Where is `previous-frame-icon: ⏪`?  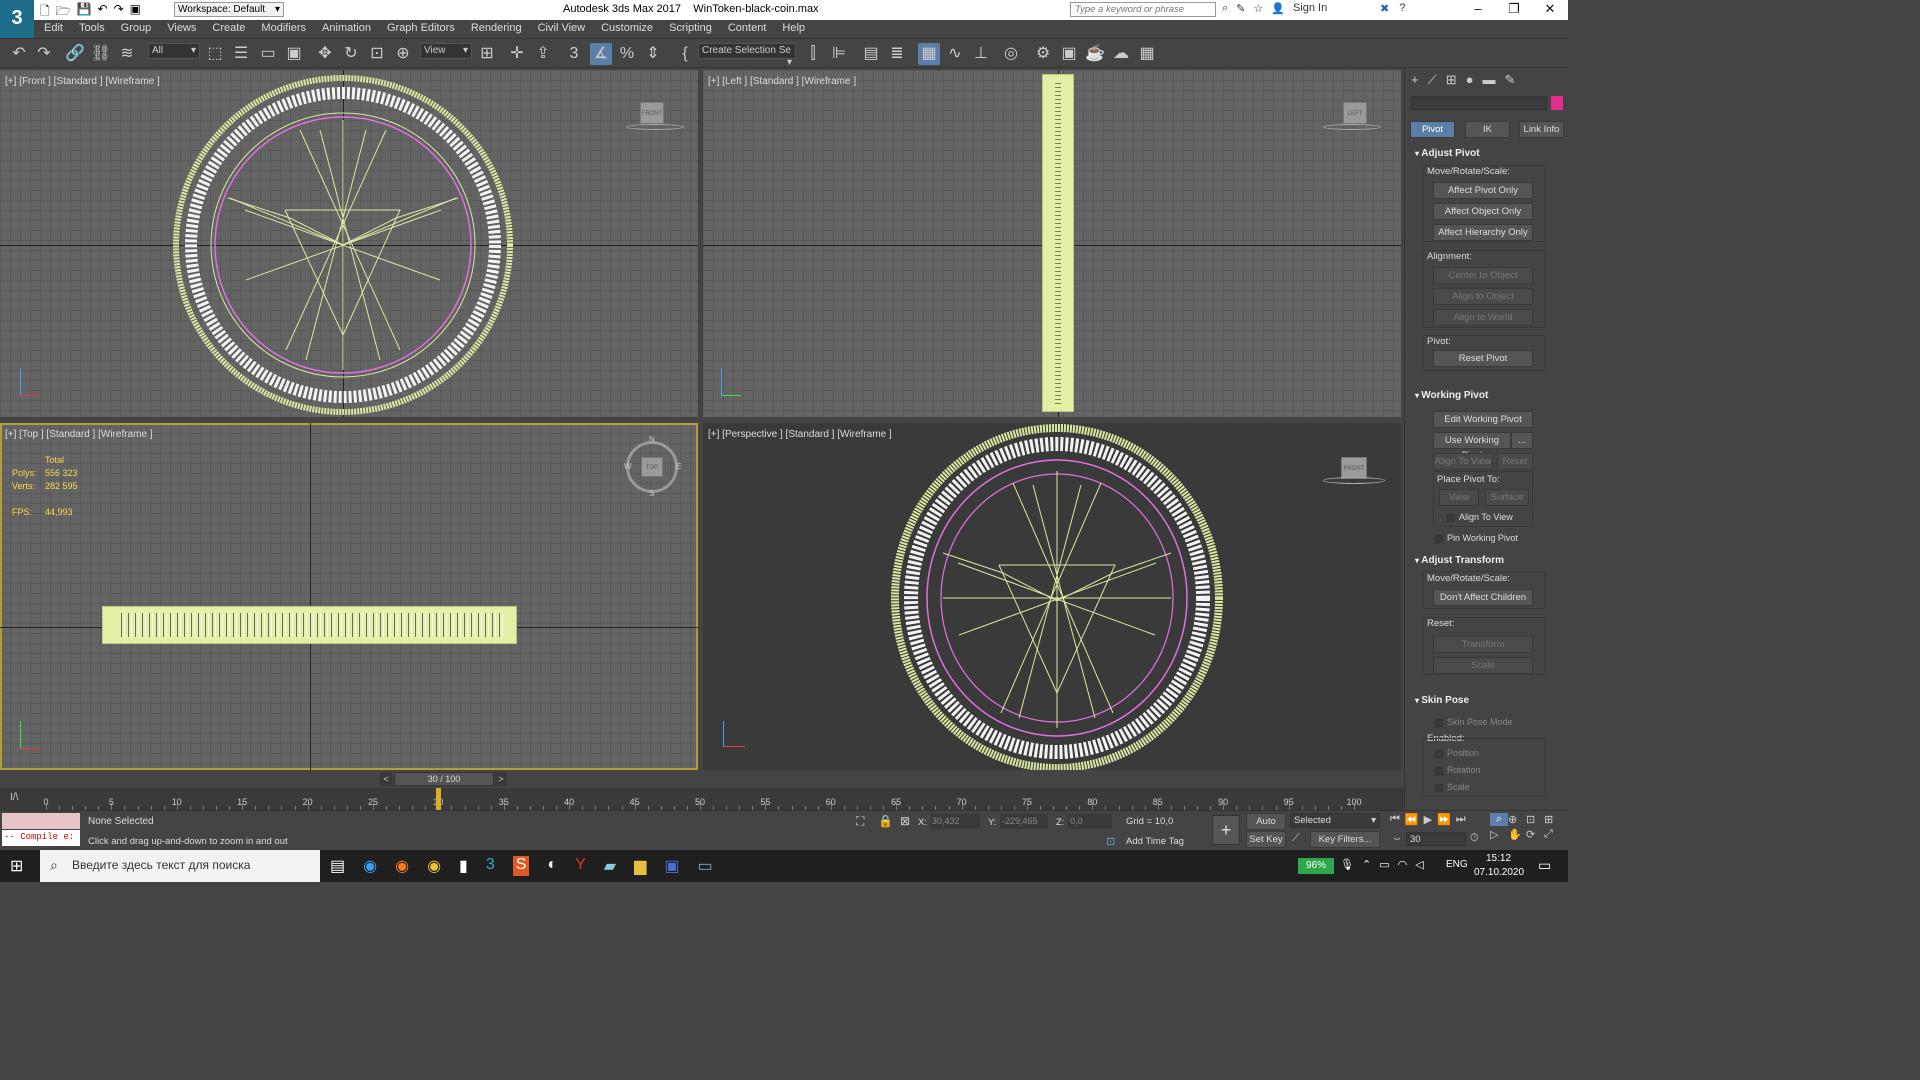
previous-frame-icon: ⏪ is located at coordinates (1412, 819).